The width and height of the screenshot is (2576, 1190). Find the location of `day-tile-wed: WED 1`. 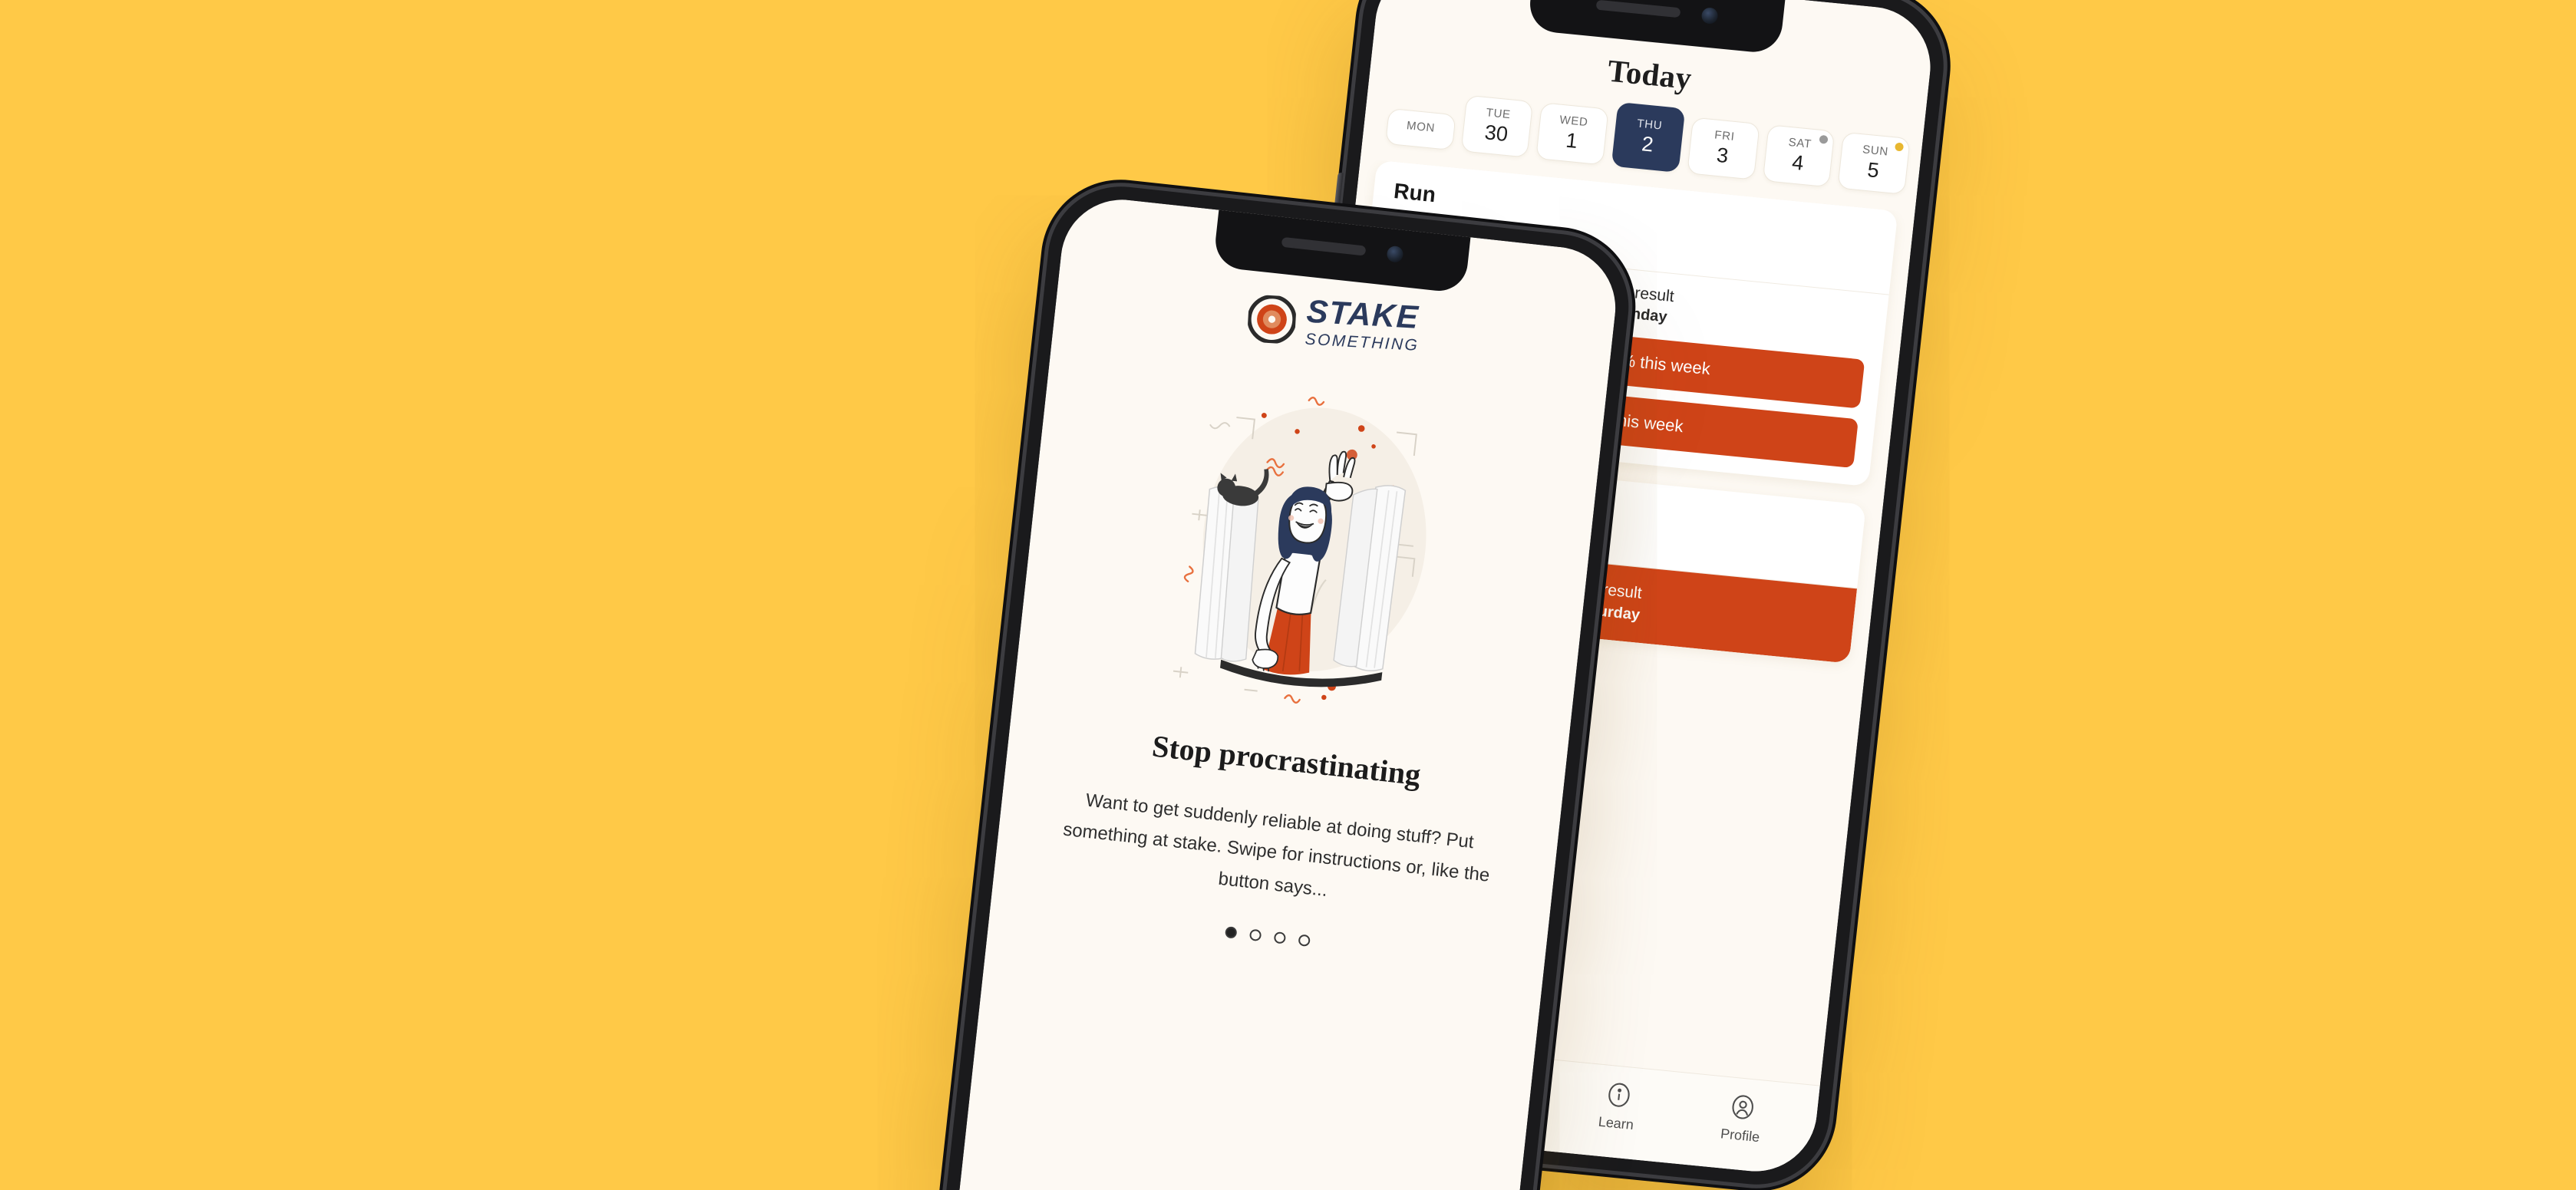

day-tile-wed: WED 1 is located at coordinates (1572, 134).